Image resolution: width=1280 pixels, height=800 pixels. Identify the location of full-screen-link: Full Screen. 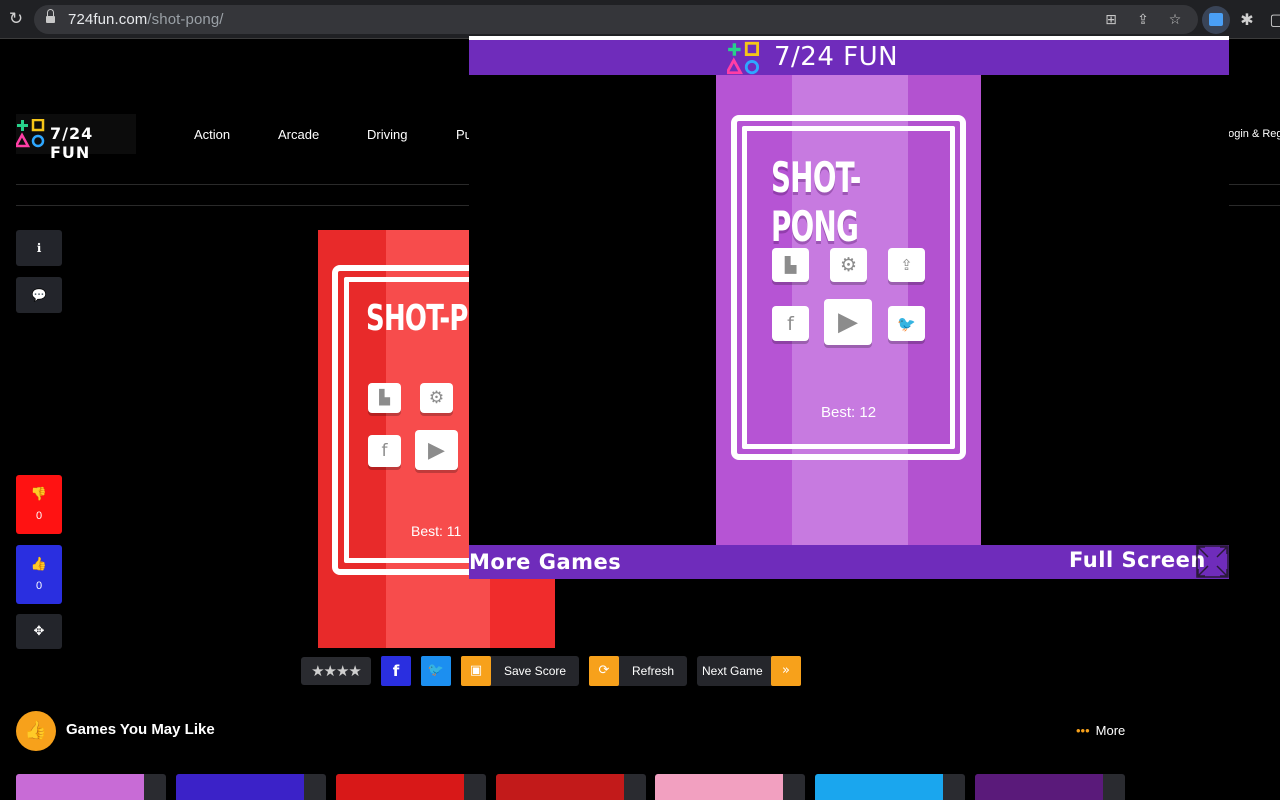
(1137, 560).